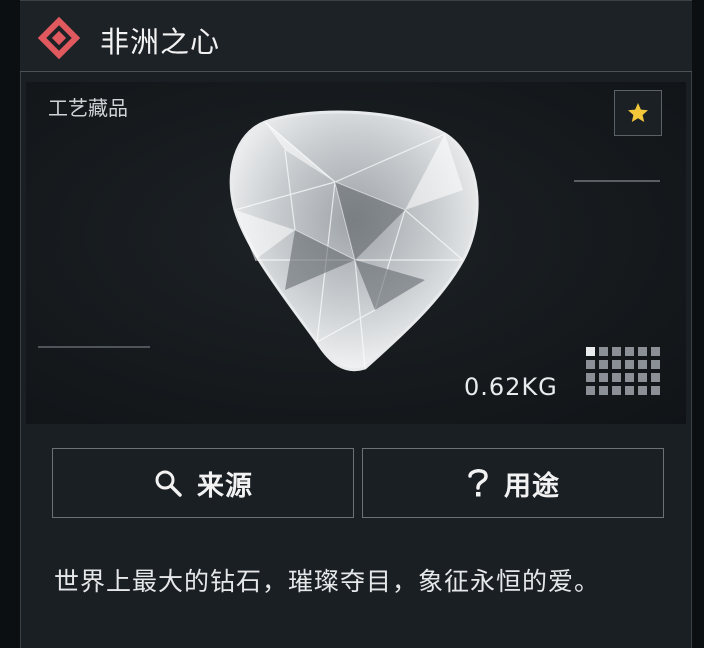 This screenshot has height=648, width=704. I want to click on source-button: 来源, so click(203, 483).